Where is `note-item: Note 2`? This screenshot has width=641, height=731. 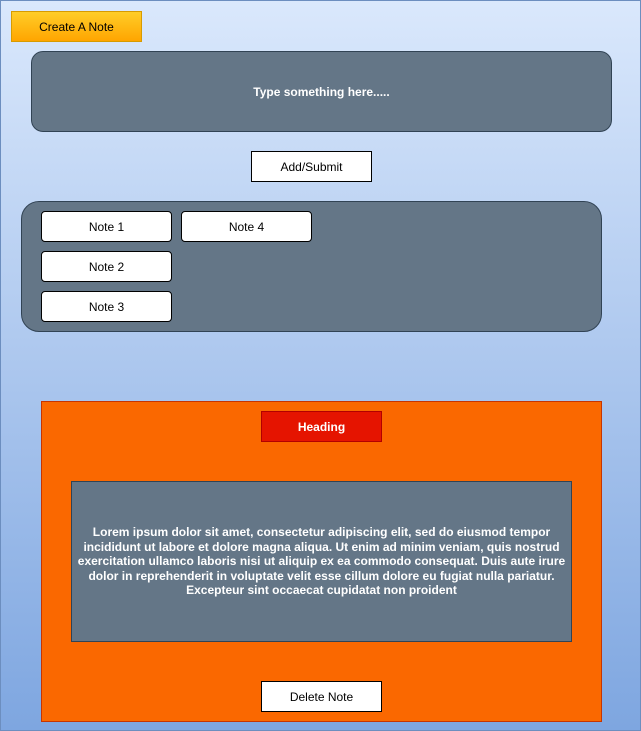 note-item: Note 2 is located at coordinates (106, 266).